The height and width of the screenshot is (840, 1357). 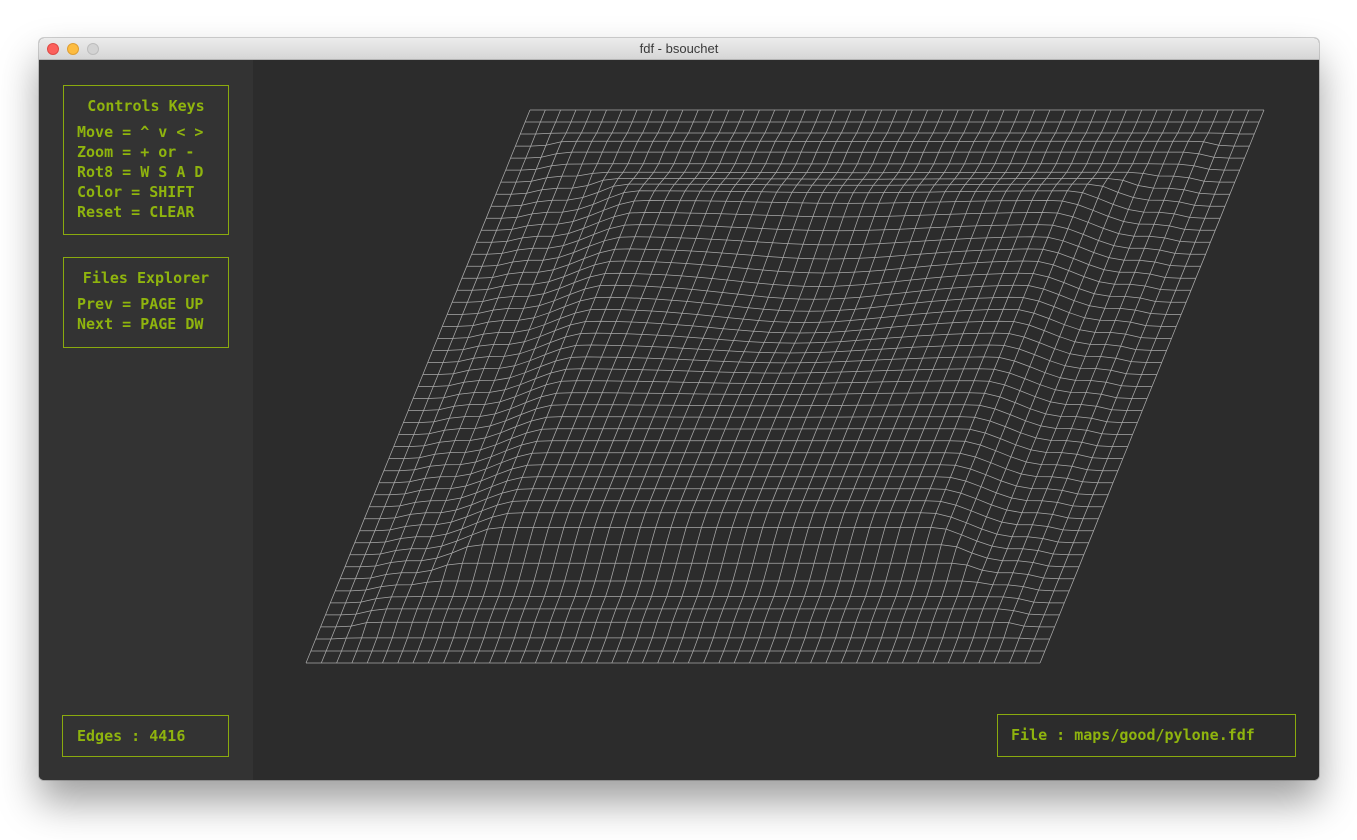 I want to click on window-title: fdf - bsouchet, so click(x=679, y=48).